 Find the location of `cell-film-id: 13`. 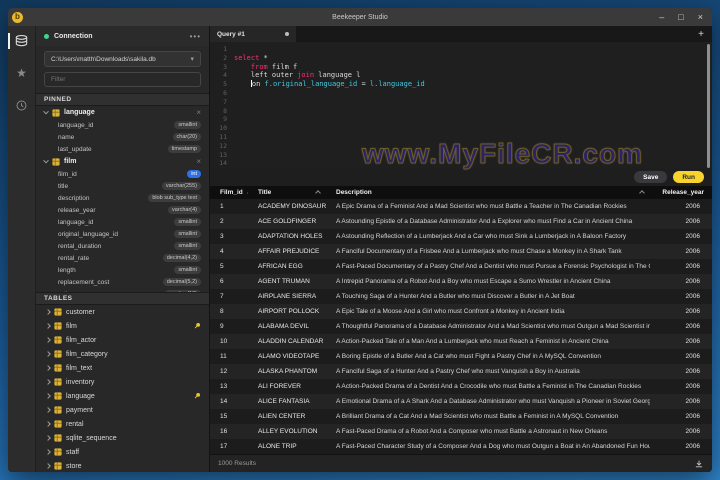

cell-film-id: 13 is located at coordinates (229, 386).